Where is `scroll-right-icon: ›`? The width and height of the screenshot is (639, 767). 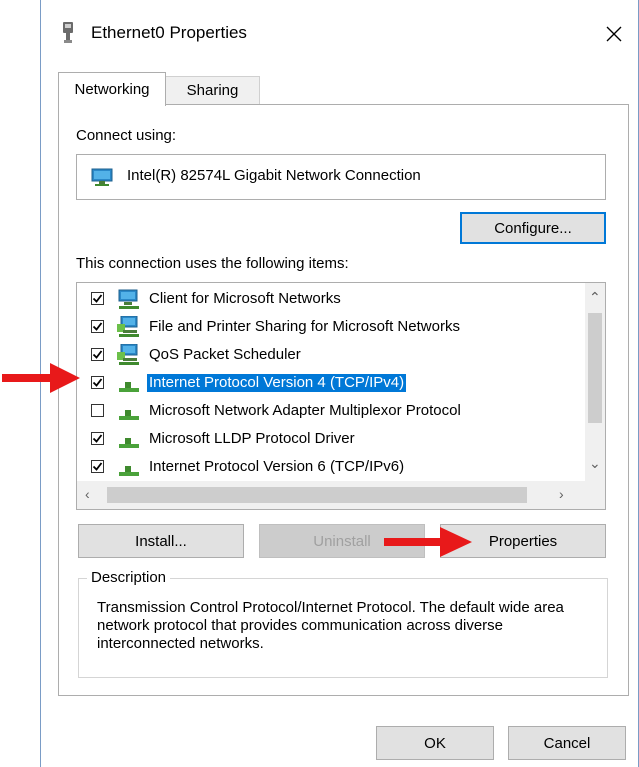 scroll-right-icon: › is located at coordinates (561, 494).